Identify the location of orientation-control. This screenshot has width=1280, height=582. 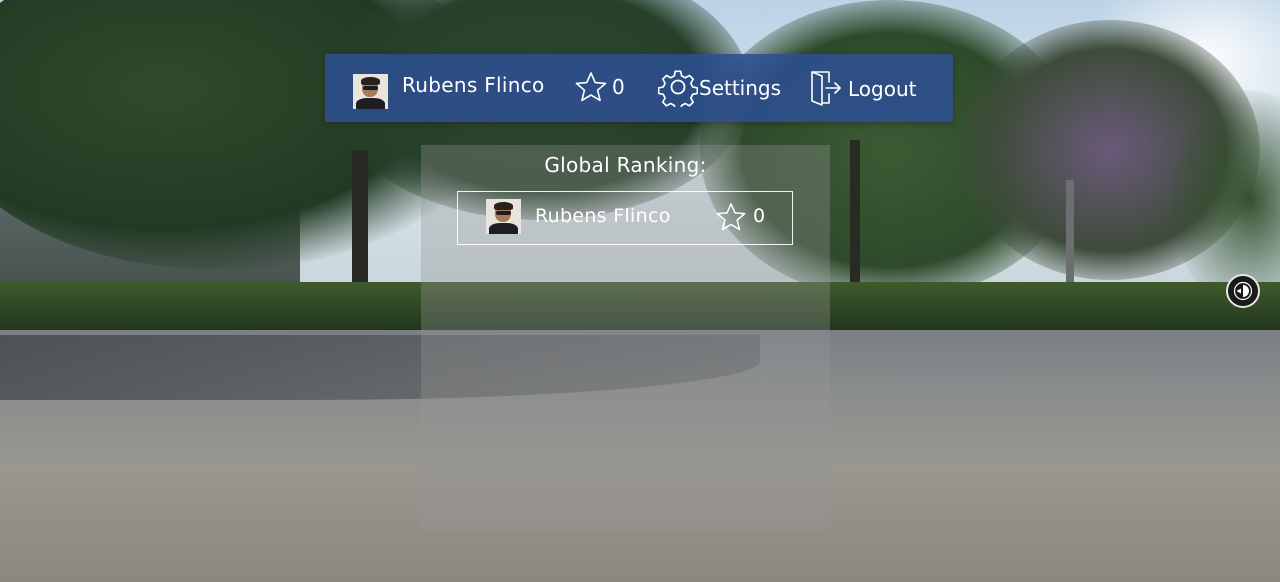
(1243, 291).